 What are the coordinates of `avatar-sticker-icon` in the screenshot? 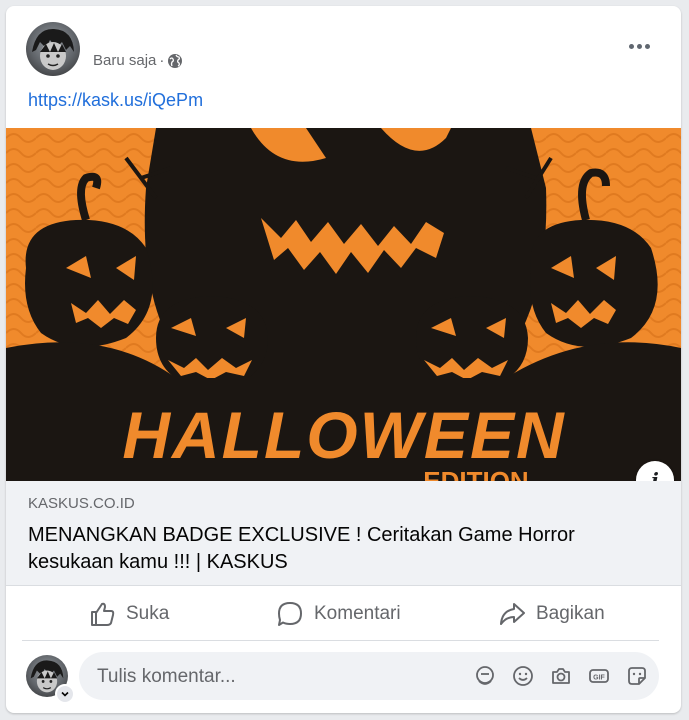 It's located at (485, 676).